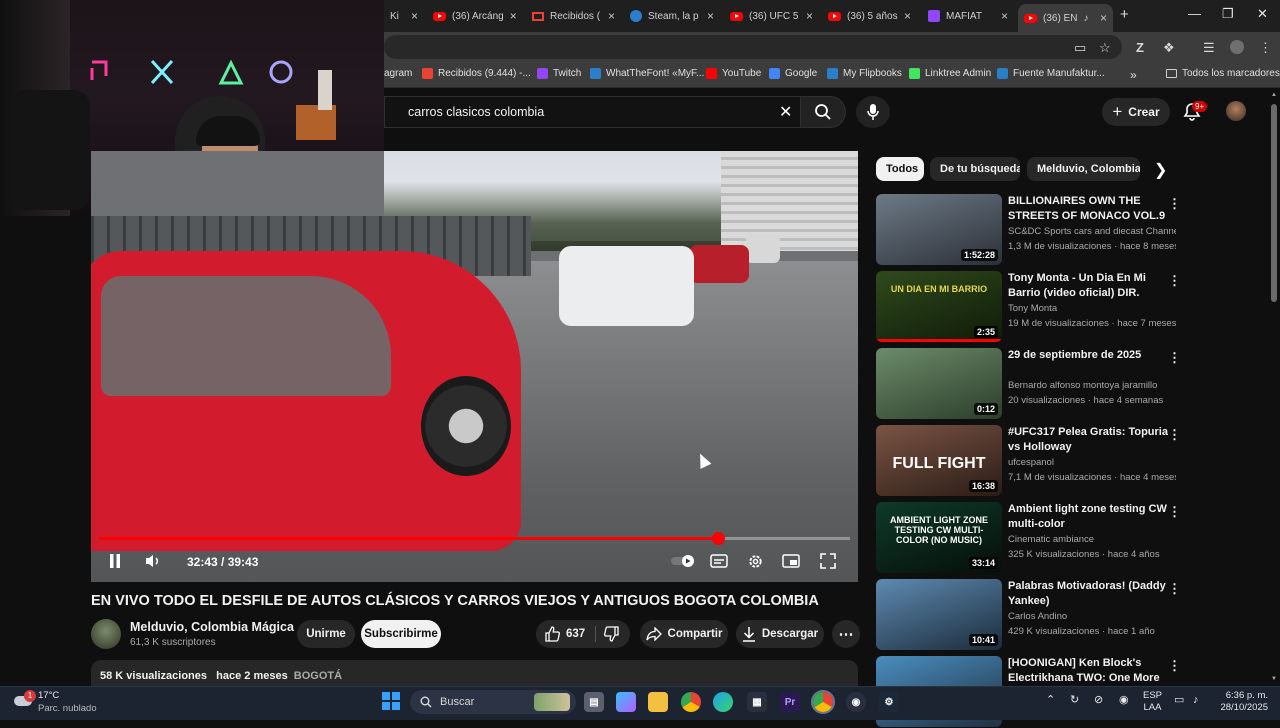 The width and height of the screenshot is (1280, 728). I want to click on create-button: + Crear, so click(1136, 112).